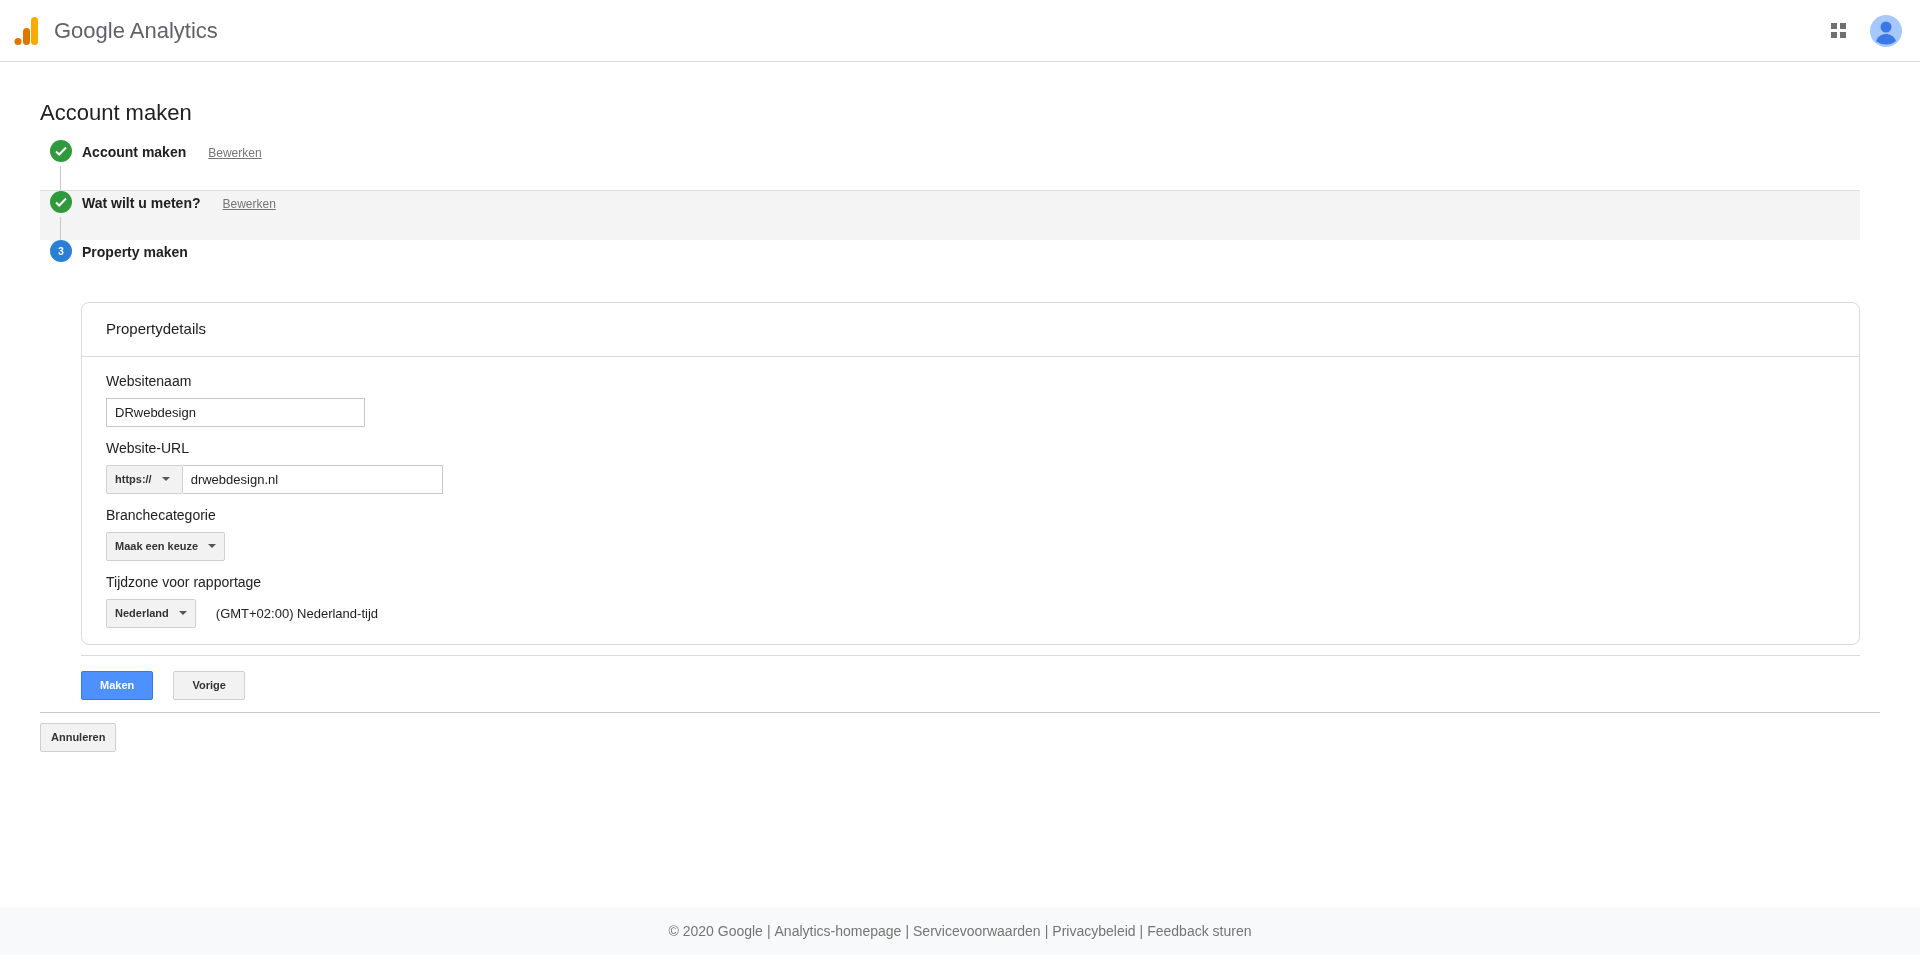  Describe the element at coordinates (116, 113) in the screenshot. I see `page-title: Account maken` at that location.